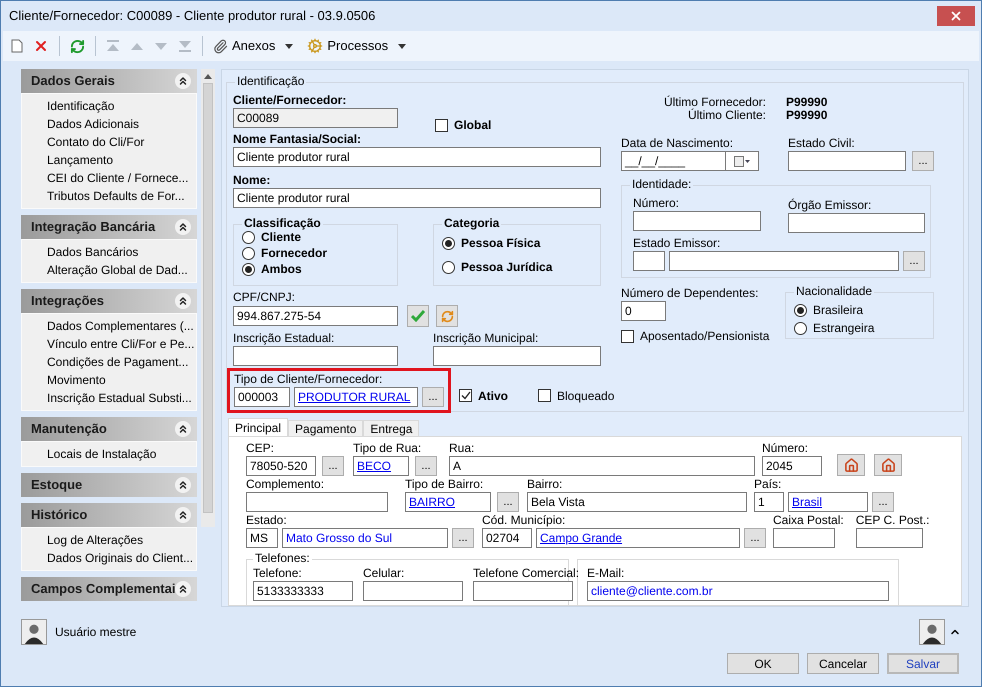 The height and width of the screenshot is (687, 982). What do you see at coordinates (690, 161) in the screenshot?
I see `date-field: __/__/____` at bounding box center [690, 161].